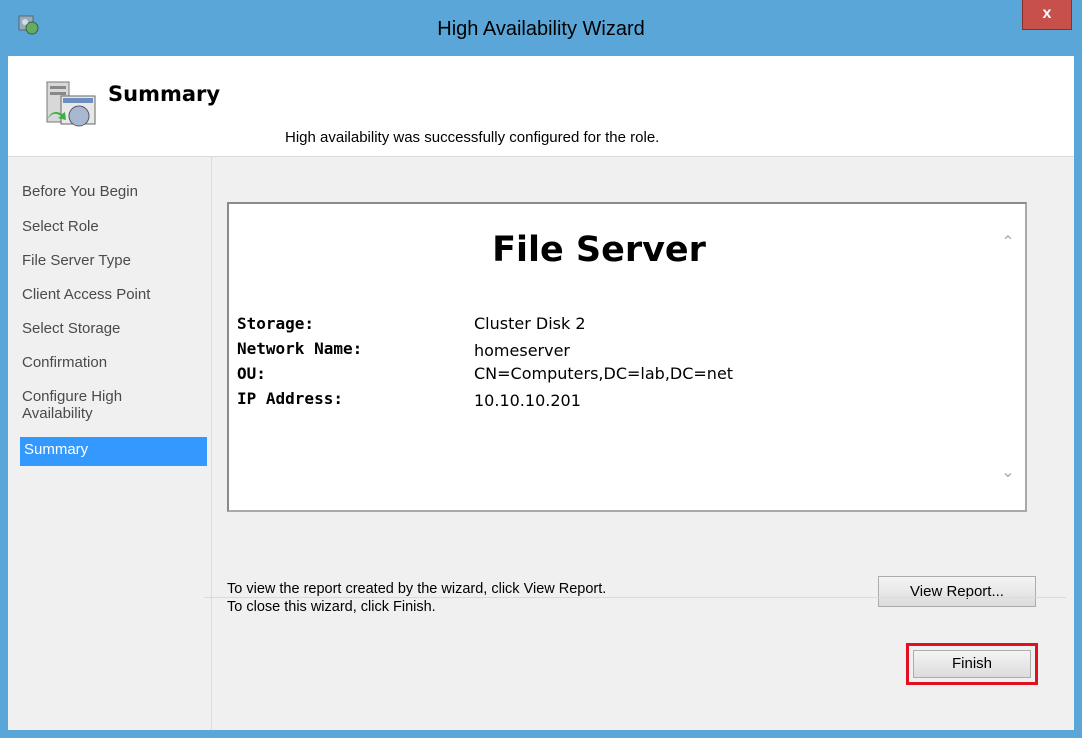  What do you see at coordinates (114, 294) in the screenshot?
I see `nav-step-client-access-point: Client Access Point` at bounding box center [114, 294].